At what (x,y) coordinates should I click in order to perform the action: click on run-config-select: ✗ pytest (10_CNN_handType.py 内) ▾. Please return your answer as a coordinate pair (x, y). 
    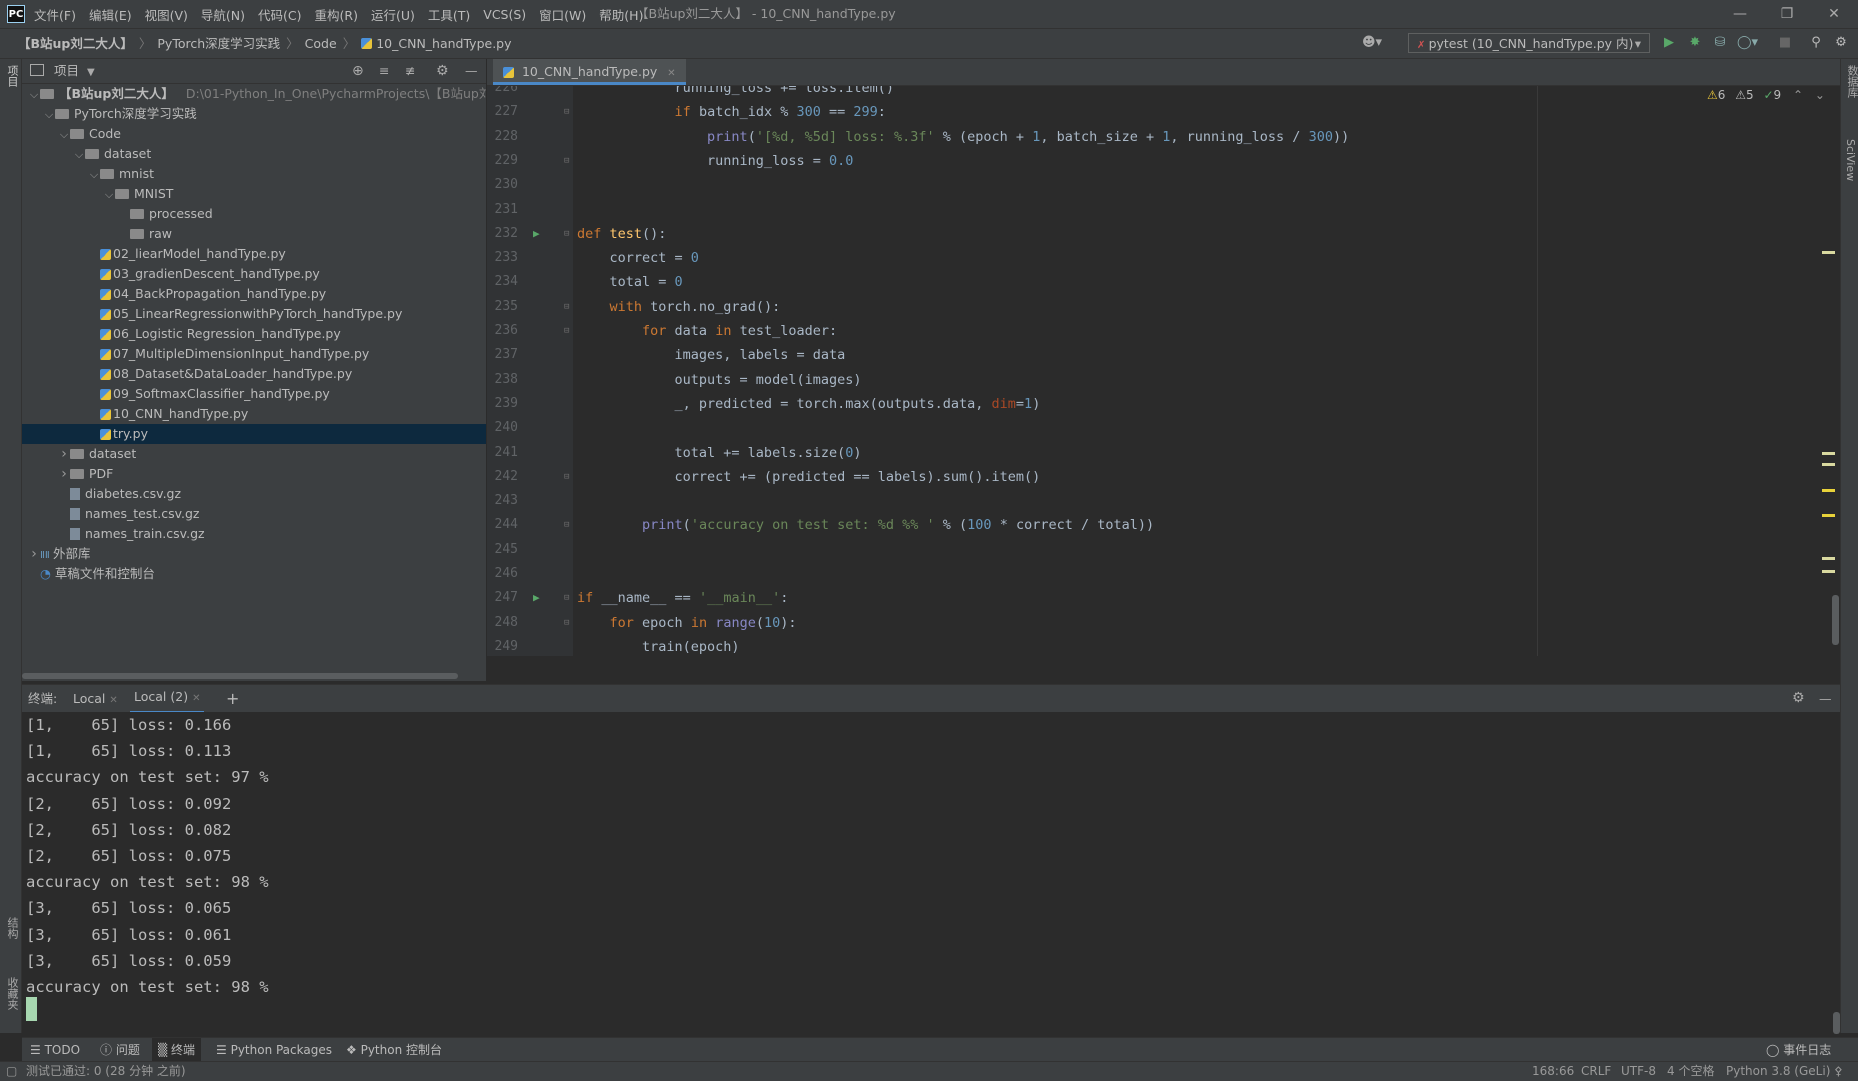
    Looking at the image, I should click on (1529, 43).